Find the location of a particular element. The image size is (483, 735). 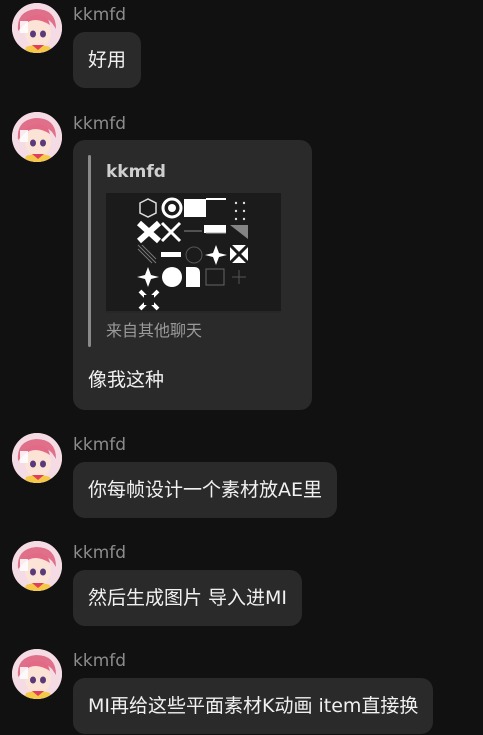

message-text: 像我这种 is located at coordinates (126, 380).